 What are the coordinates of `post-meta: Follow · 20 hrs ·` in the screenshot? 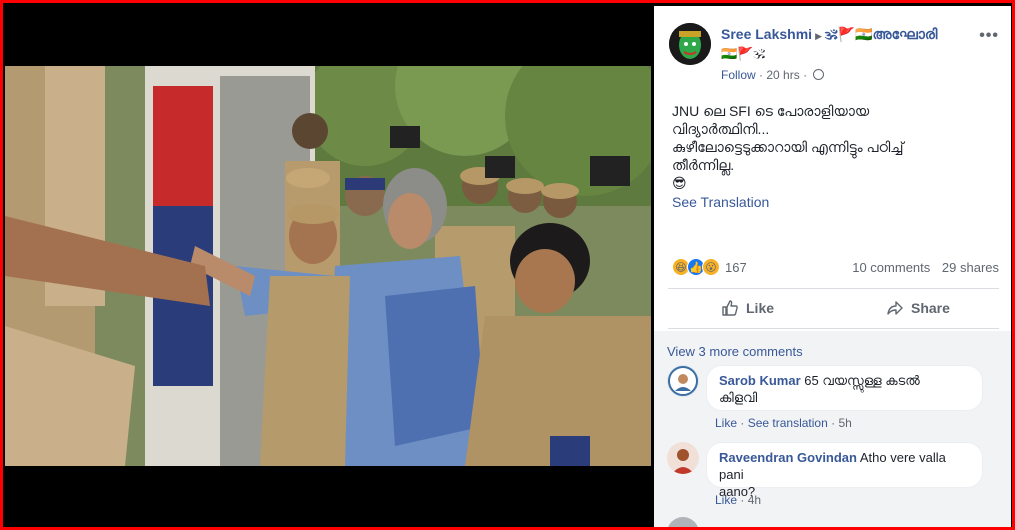 It's located at (773, 75).